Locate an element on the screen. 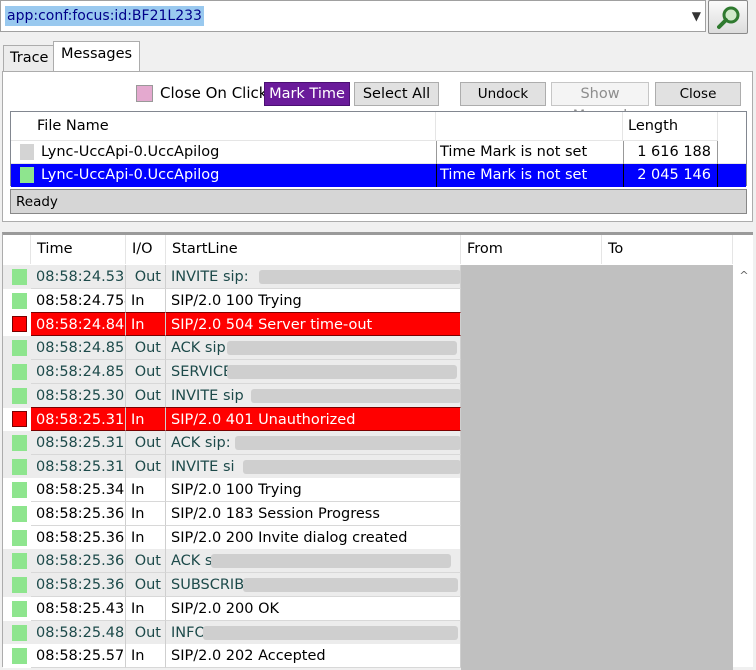 This screenshot has height=670, width=756. cell-time: 08:58:24.536 is located at coordinates (78, 277).